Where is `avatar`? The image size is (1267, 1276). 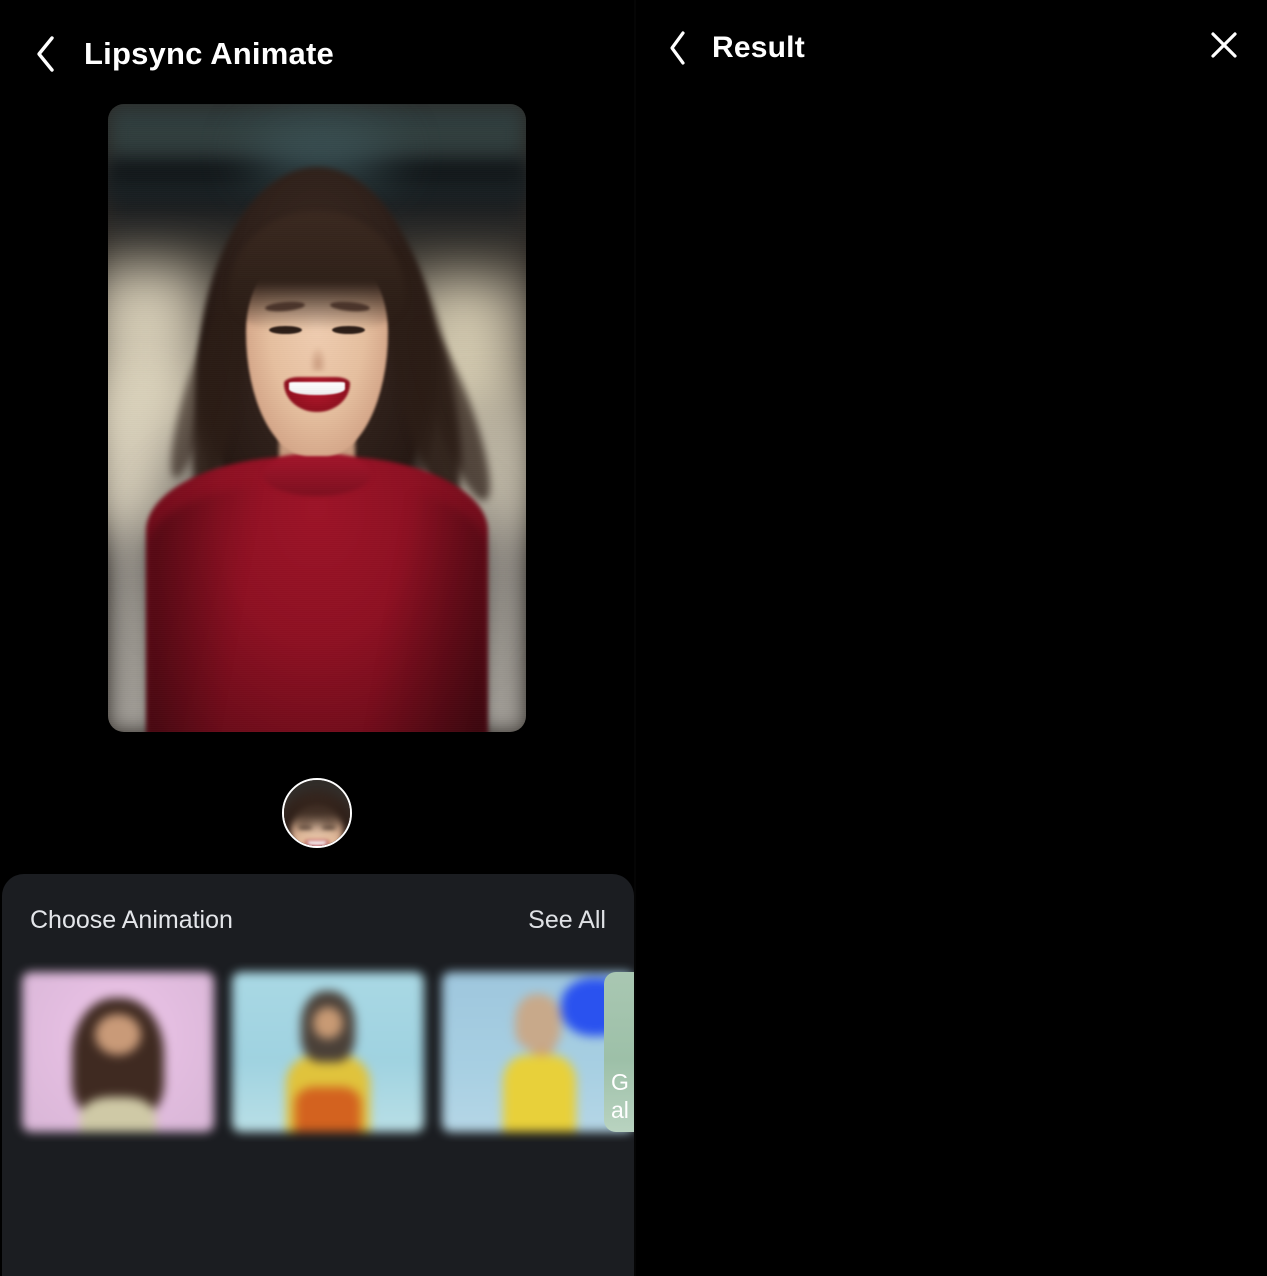 avatar is located at coordinates (317, 813).